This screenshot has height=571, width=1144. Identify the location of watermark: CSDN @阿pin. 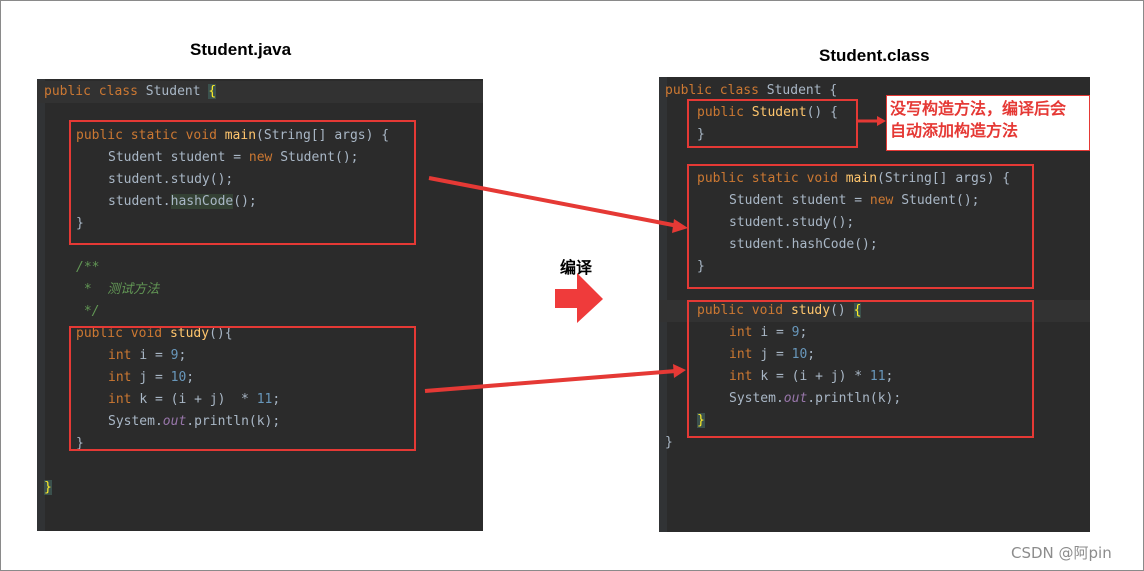
(1061, 553).